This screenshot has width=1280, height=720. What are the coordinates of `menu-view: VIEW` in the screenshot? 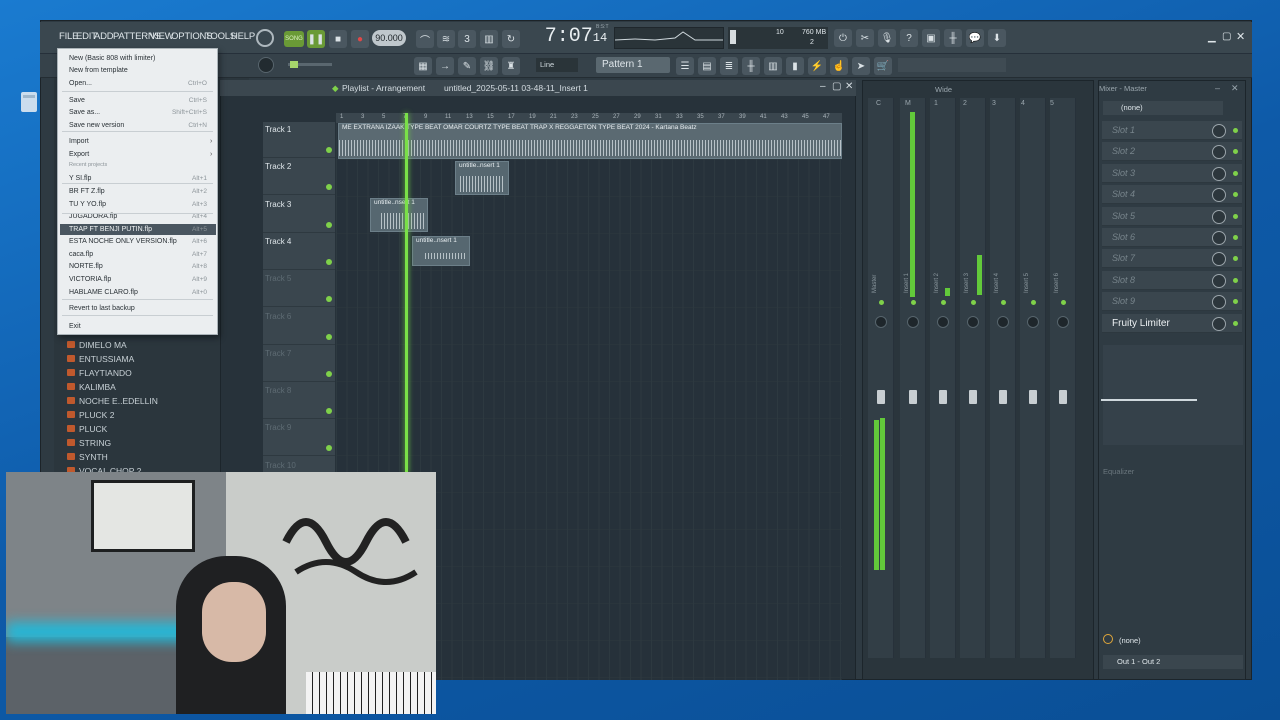 It's located at (162, 36).